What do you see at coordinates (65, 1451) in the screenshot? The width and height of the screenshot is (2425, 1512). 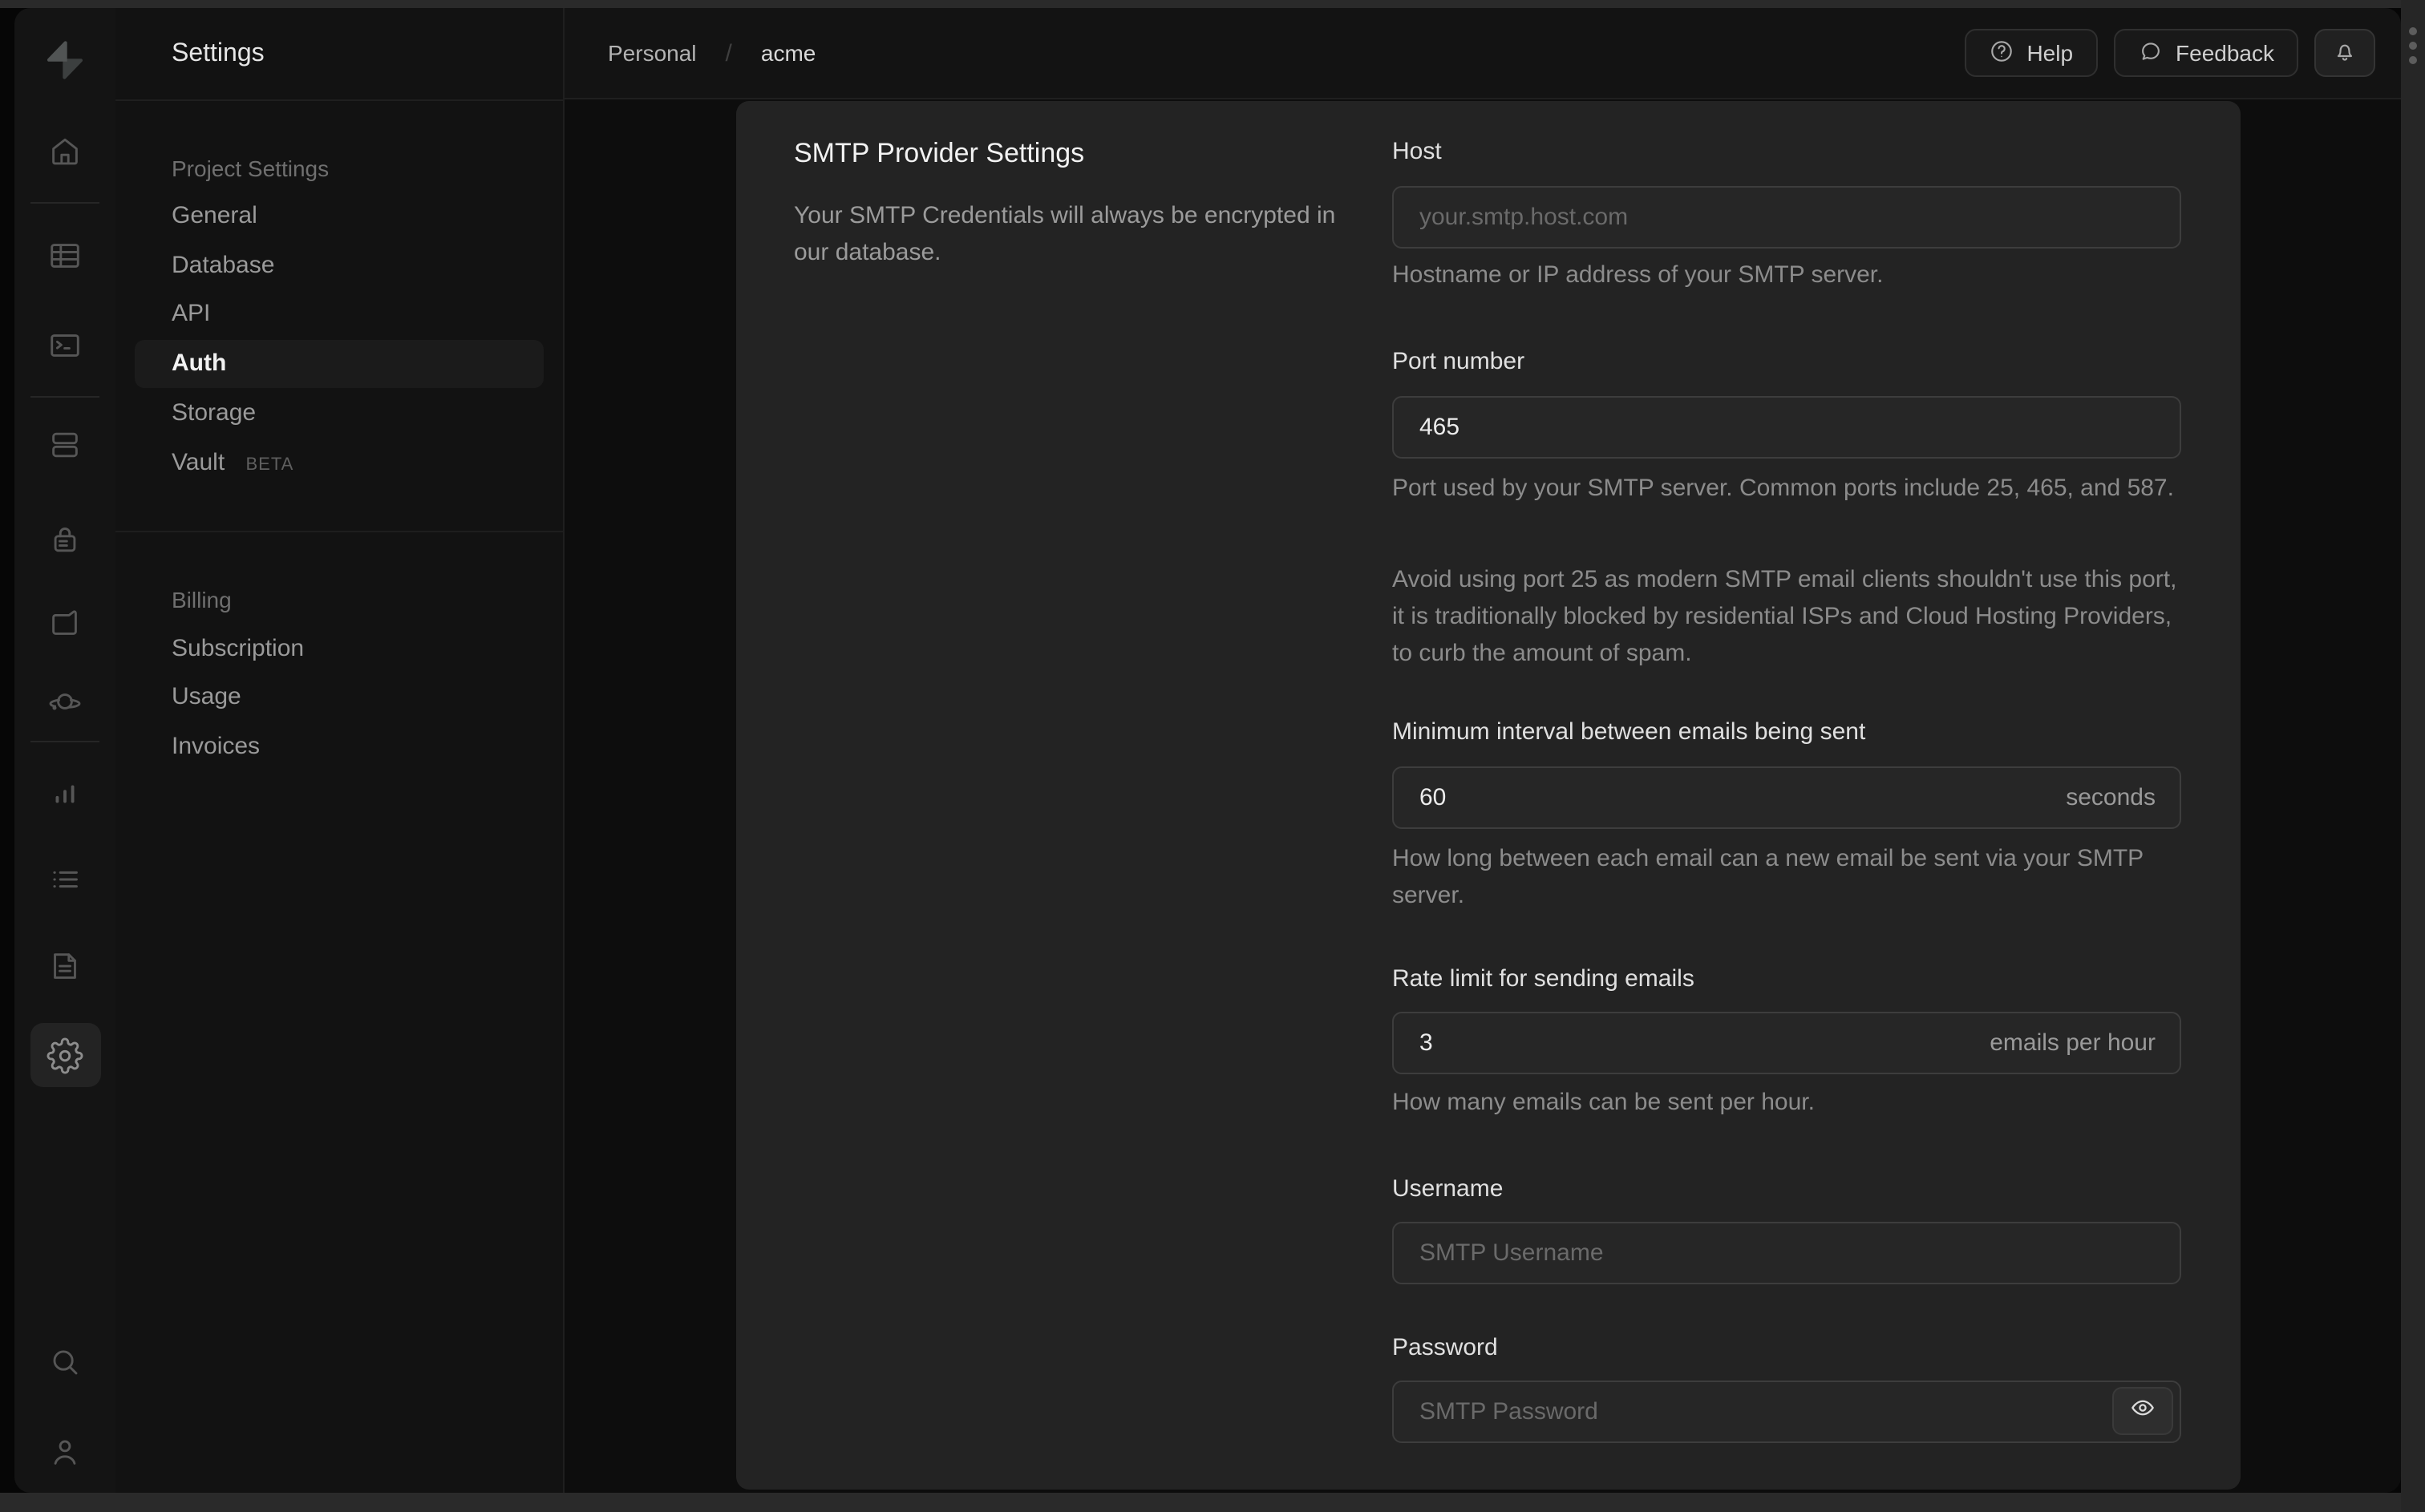 I see `user-icon` at bounding box center [65, 1451].